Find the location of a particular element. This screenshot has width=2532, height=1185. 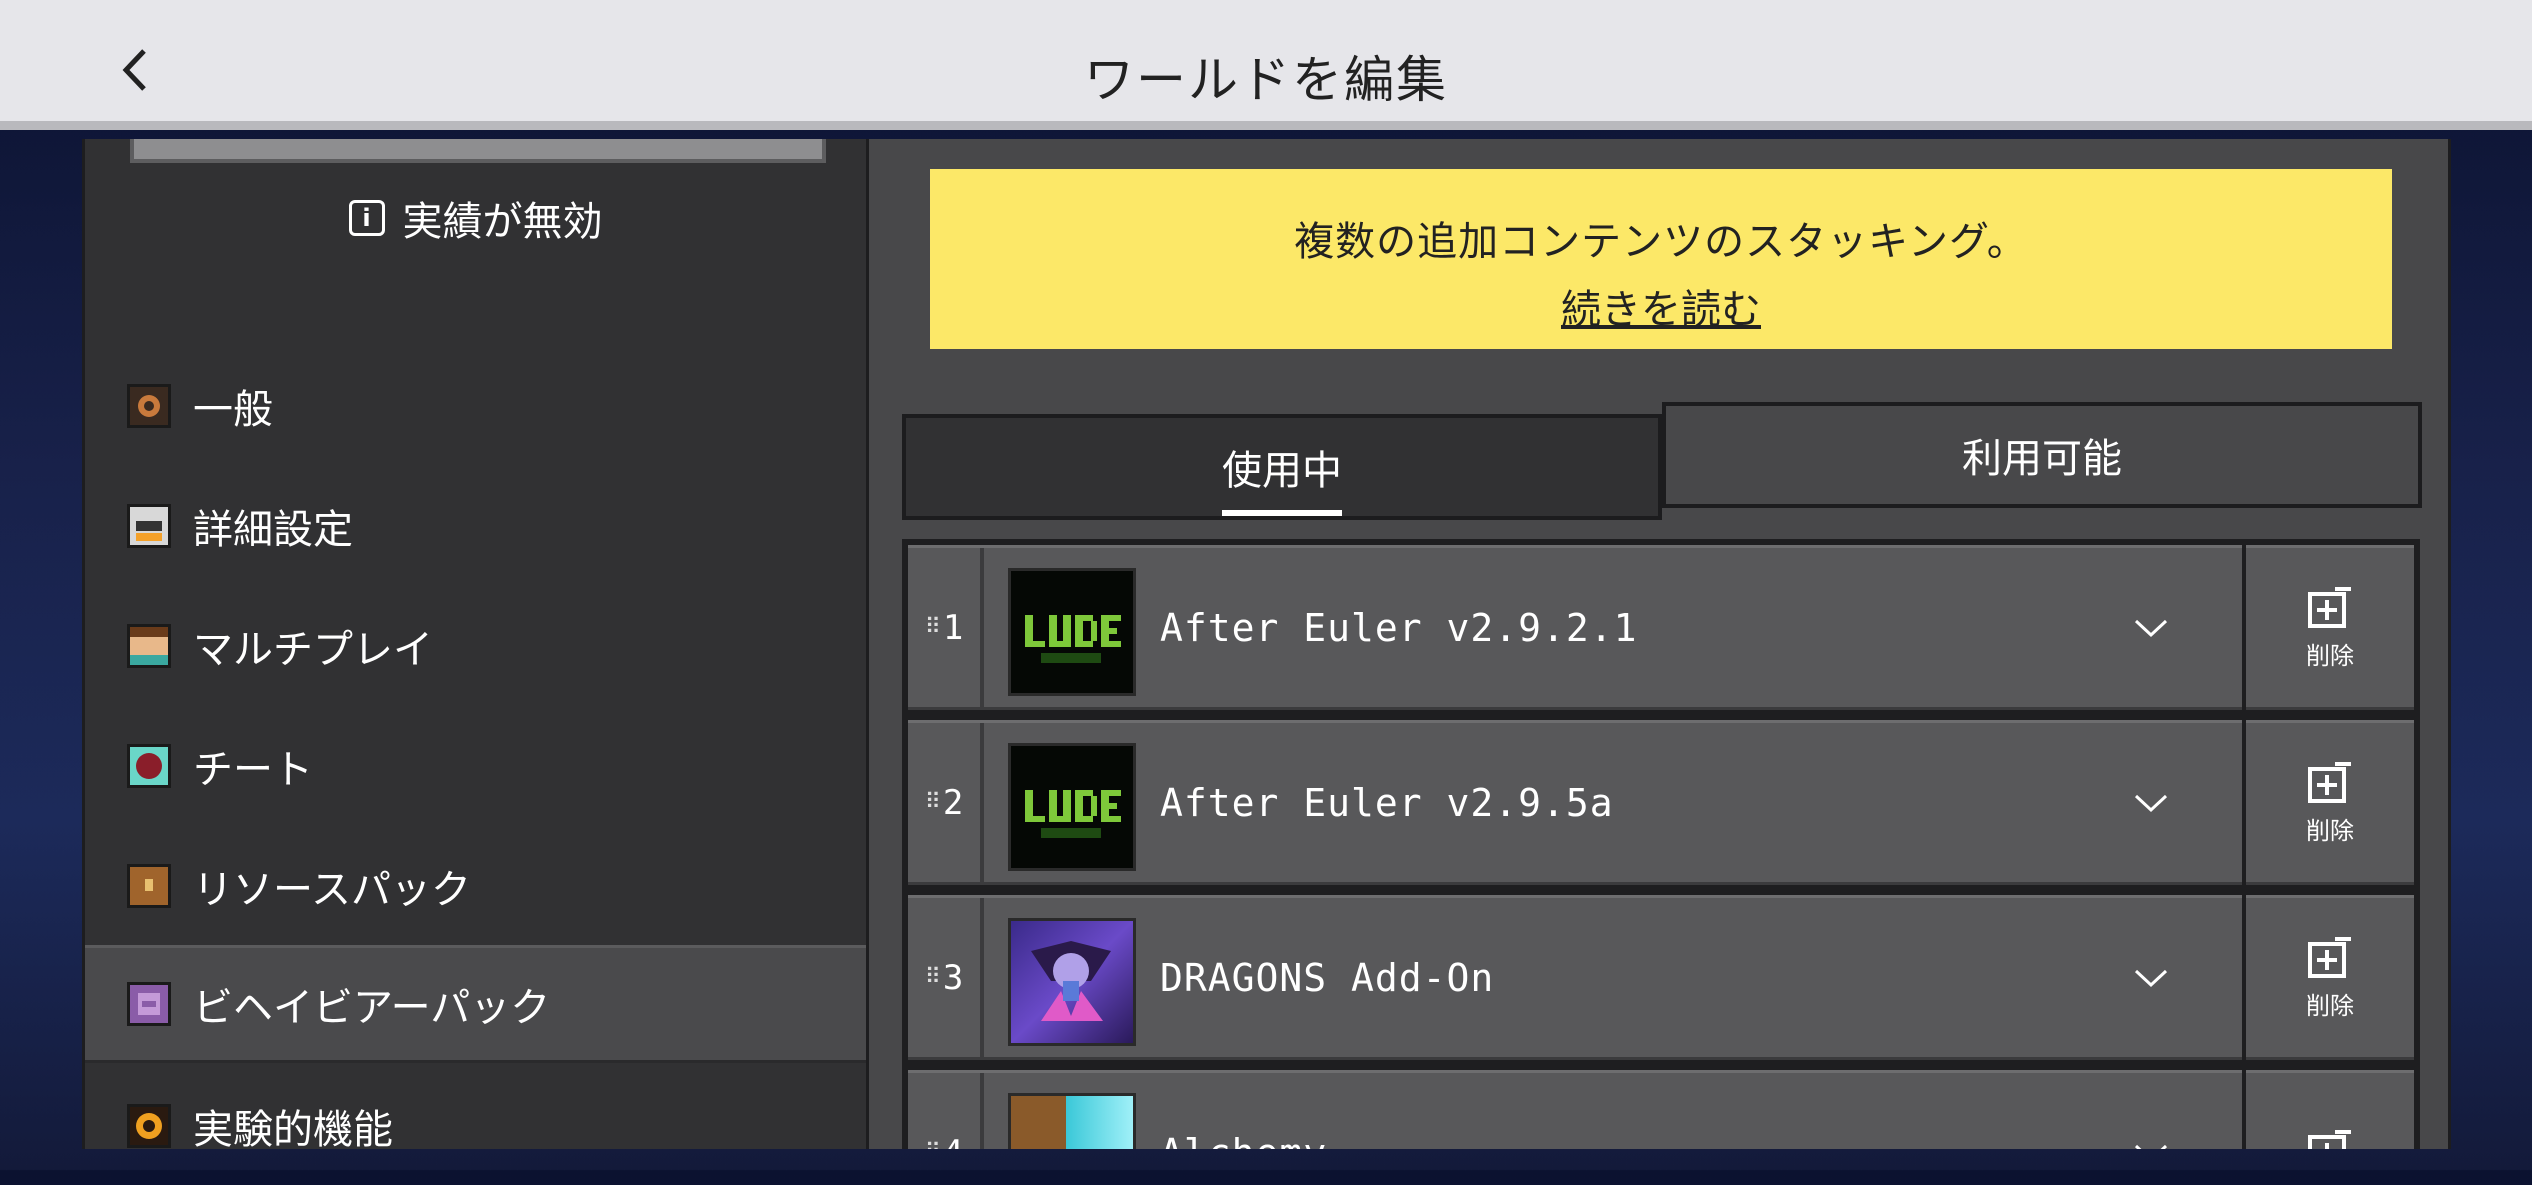

top-header: ワールドを編集 is located at coordinates (1266, 65).